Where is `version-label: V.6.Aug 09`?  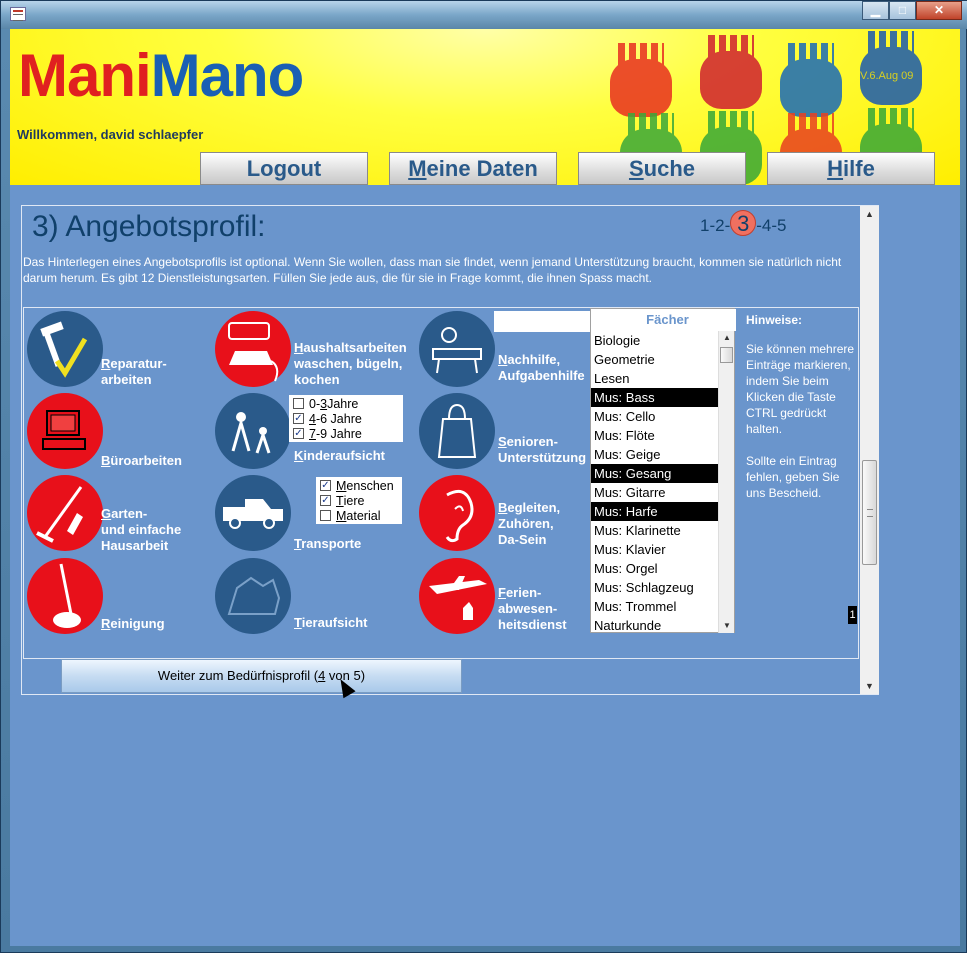
version-label: V.6.Aug 09 is located at coordinates (887, 76).